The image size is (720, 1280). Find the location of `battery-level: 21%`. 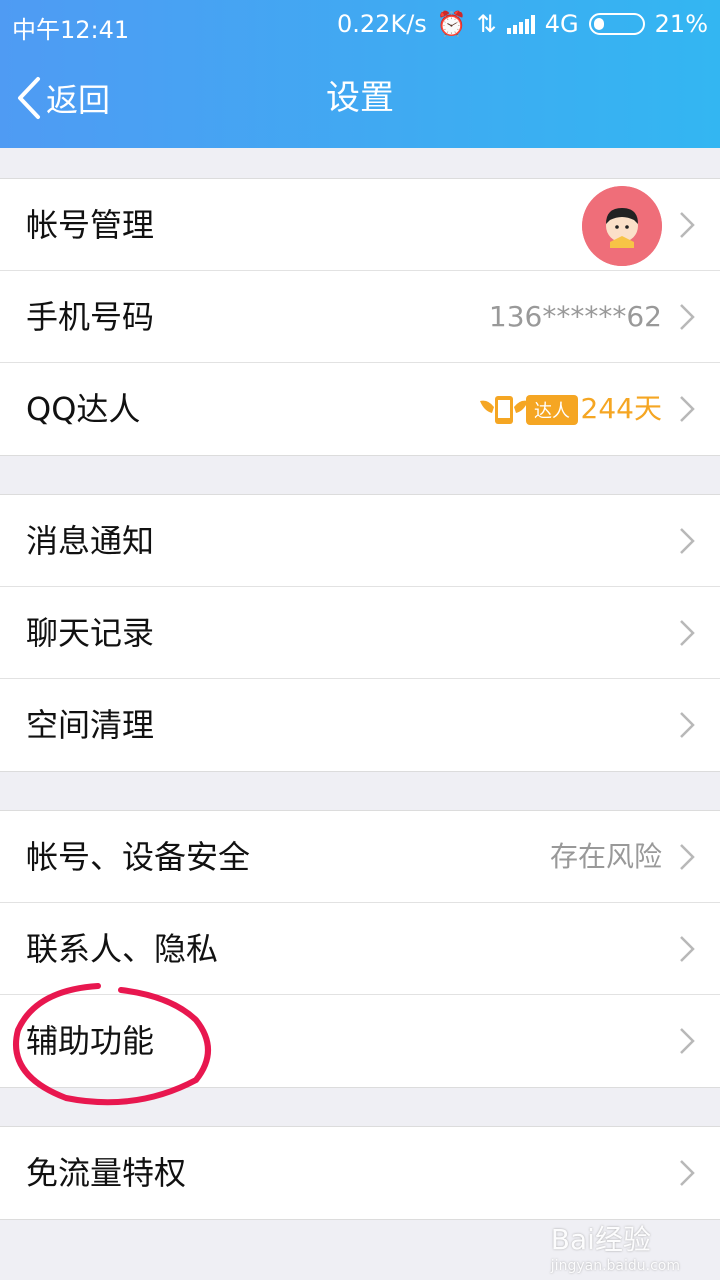

battery-level: 21% is located at coordinates (681, 24).